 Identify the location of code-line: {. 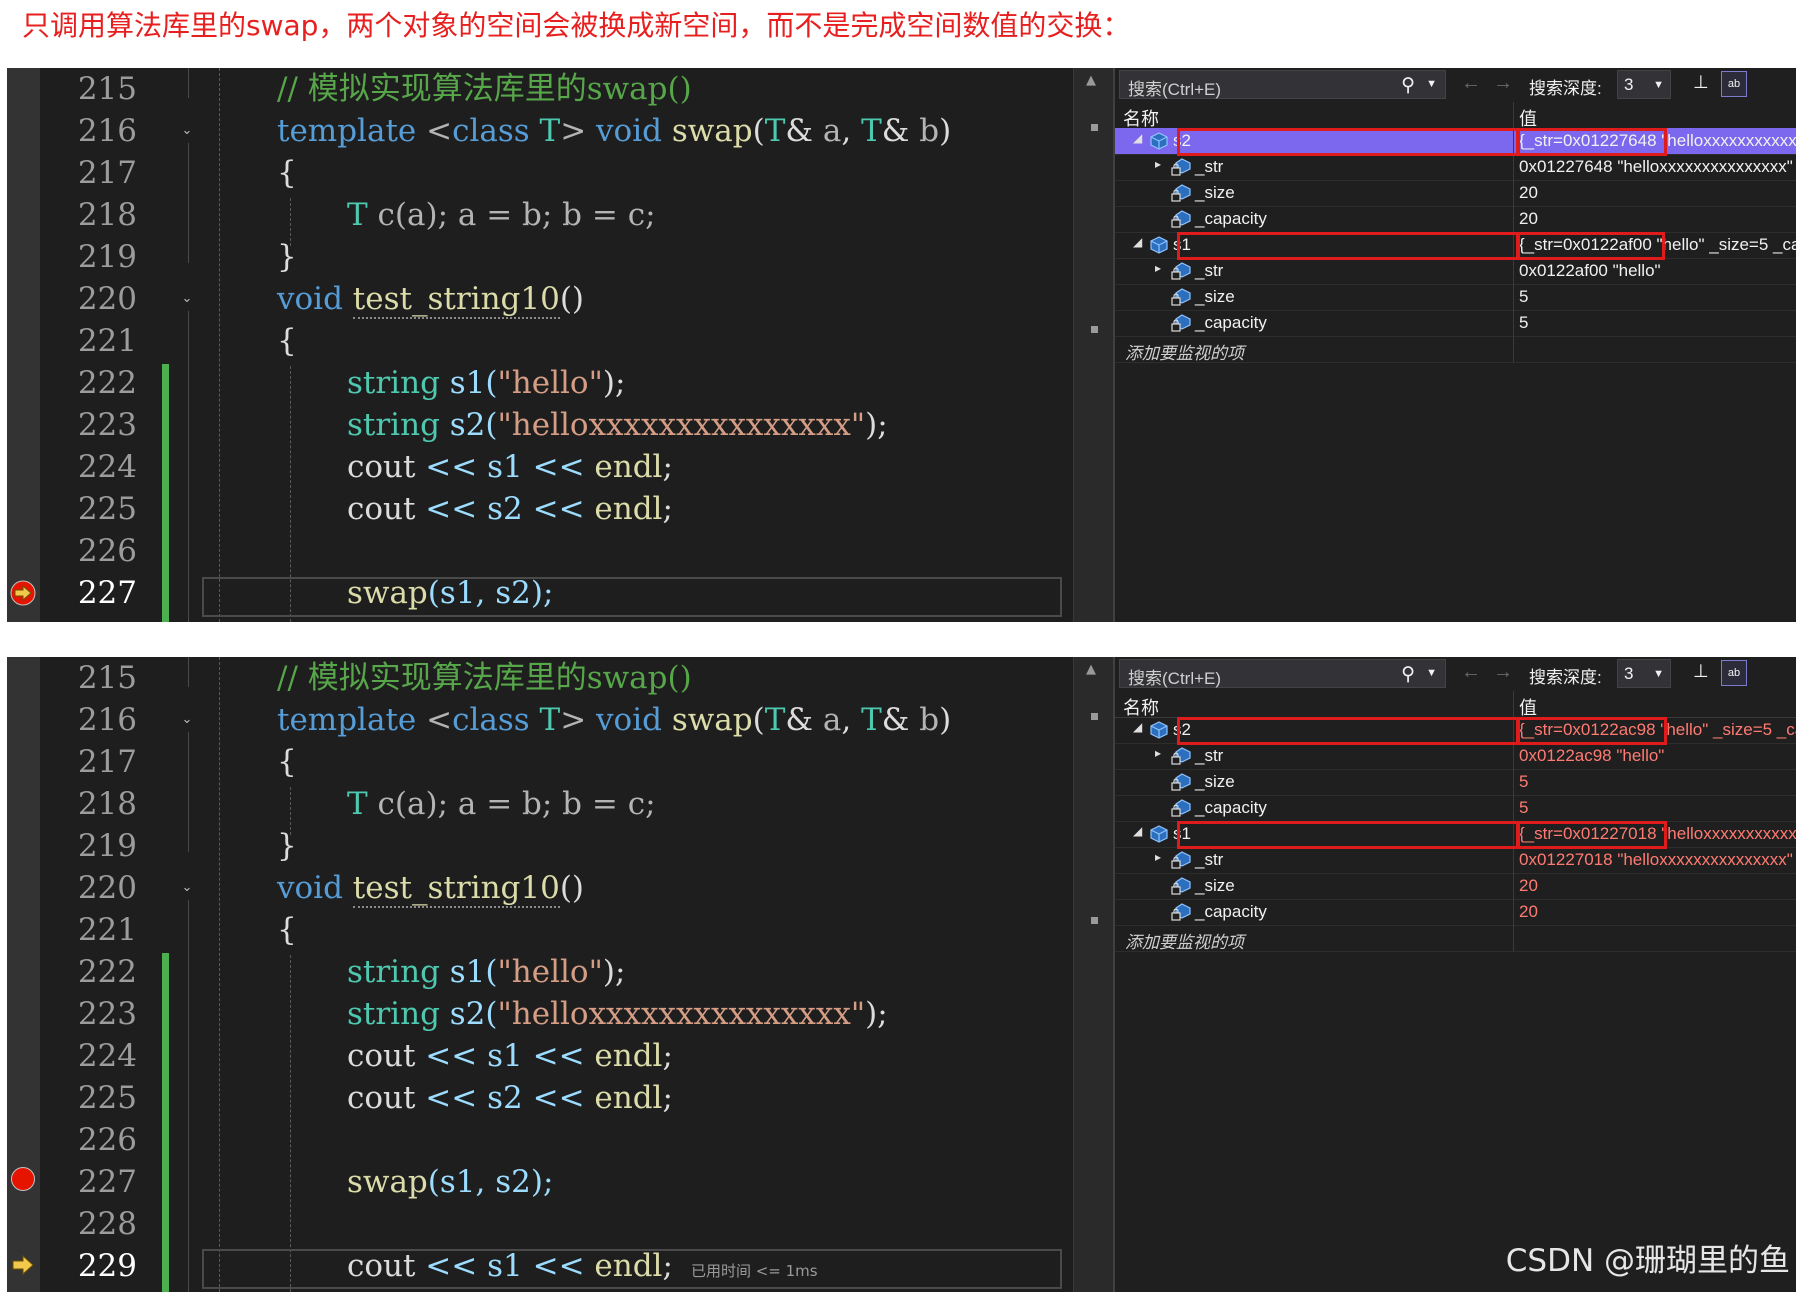
(287, 341).